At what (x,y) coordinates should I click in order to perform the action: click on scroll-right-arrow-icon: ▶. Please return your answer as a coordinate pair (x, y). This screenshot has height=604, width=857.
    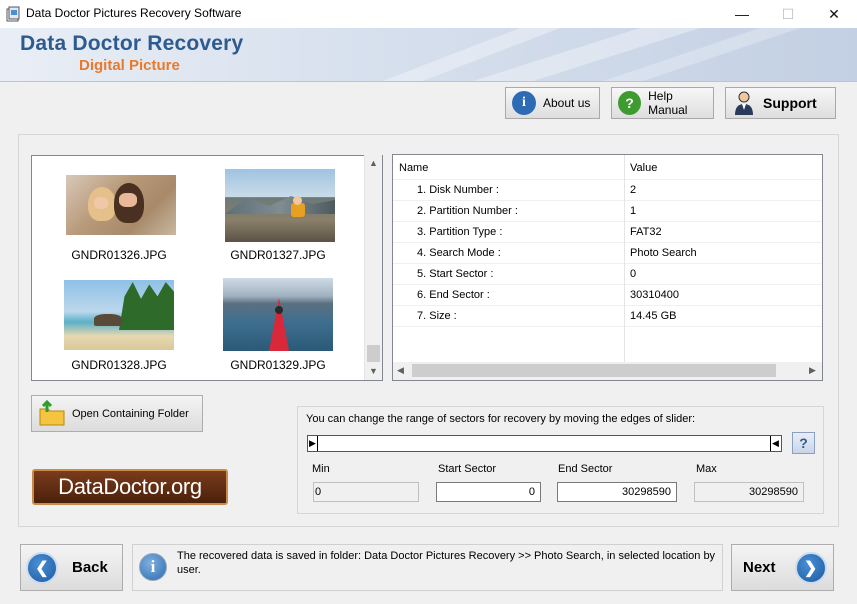
    Looking at the image, I should click on (812, 370).